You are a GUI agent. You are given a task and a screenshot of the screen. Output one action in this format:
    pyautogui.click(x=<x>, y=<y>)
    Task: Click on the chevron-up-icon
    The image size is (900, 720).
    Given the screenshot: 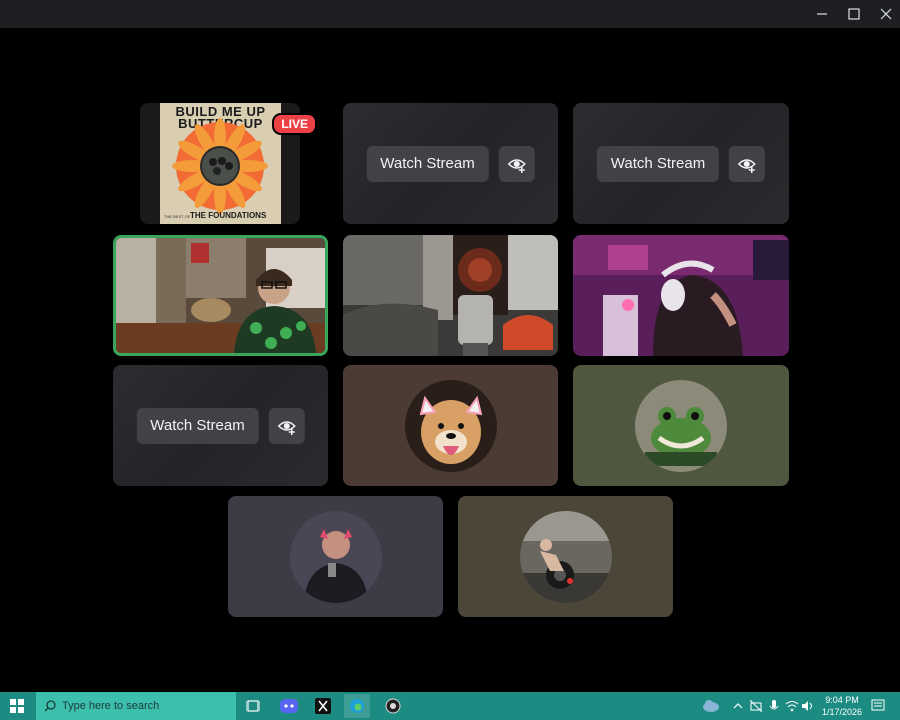 What is the action you would take?
    pyautogui.click(x=738, y=706)
    